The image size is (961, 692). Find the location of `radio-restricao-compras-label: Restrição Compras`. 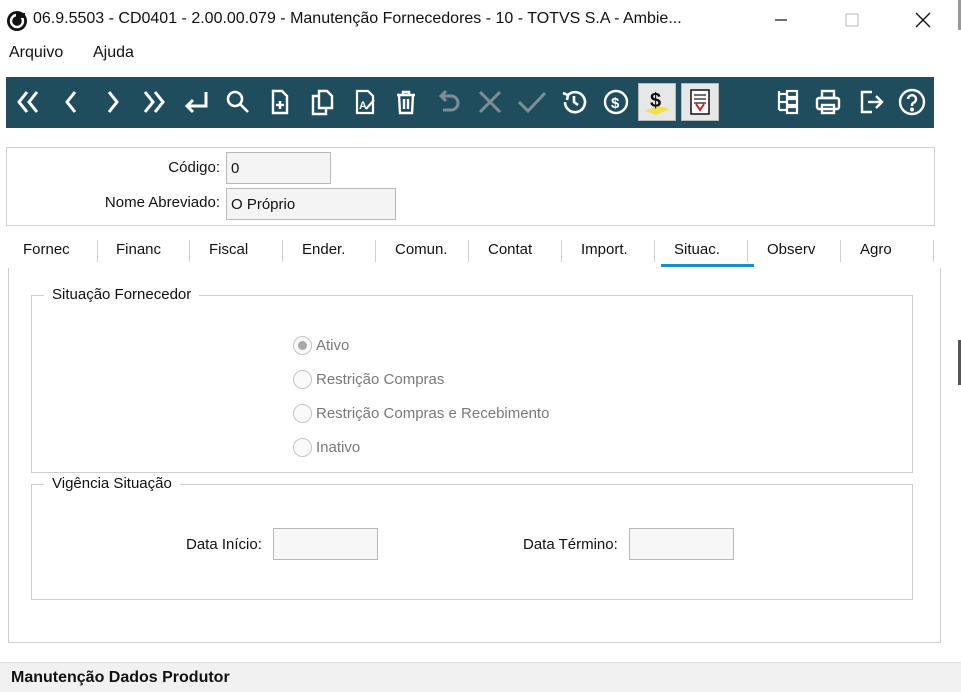

radio-restricao-compras-label: Restrição Compras is located at coordinates (380, 379).